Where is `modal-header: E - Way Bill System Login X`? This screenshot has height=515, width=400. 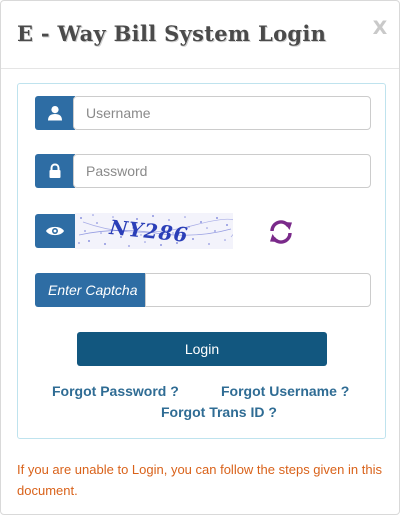
modal-header: E - Way Bill System Login X is located at coordinates (200, 35).